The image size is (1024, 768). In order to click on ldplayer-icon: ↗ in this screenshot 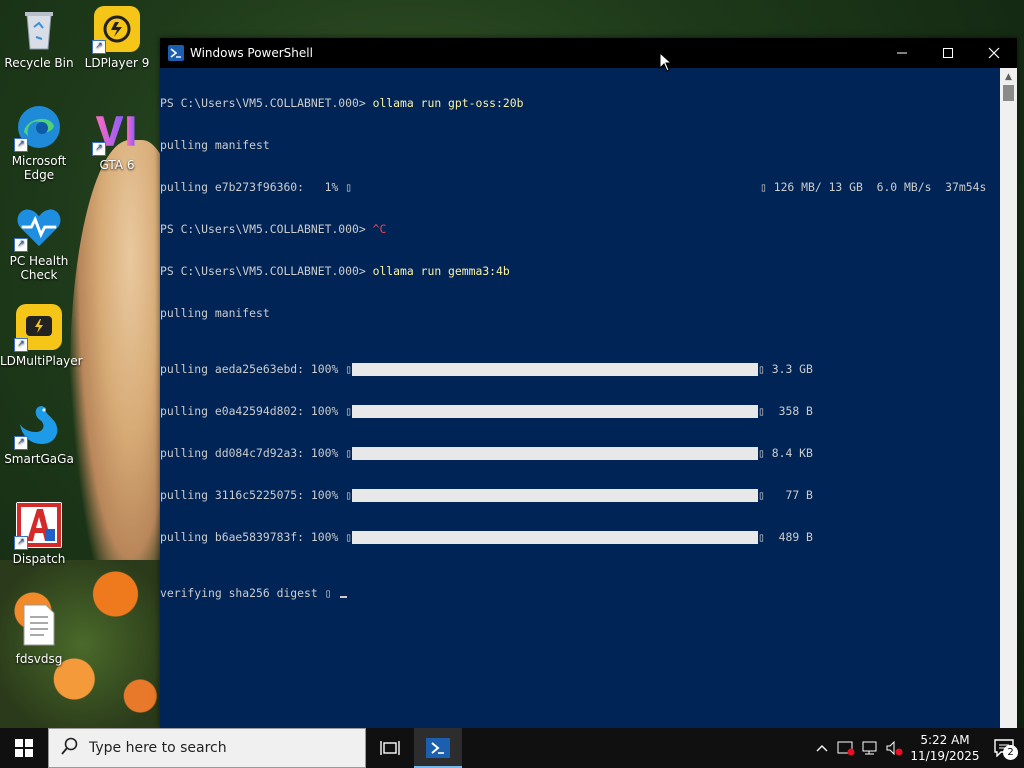, I will do `click(116, 30)`.